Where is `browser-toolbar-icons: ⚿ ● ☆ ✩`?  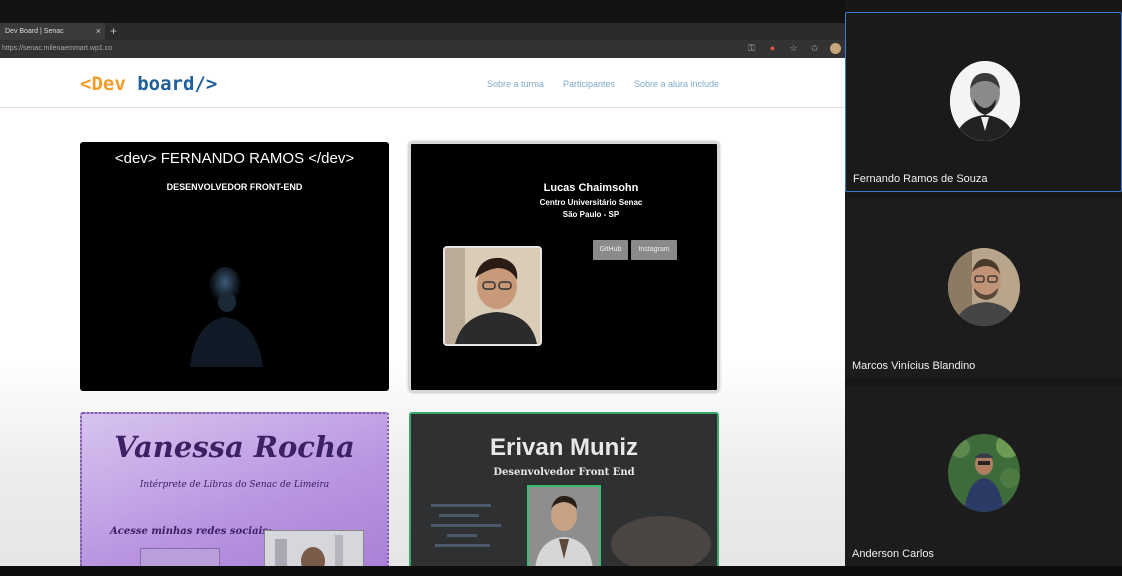
browser-toolbar-icons: ⚿ ● ☆ ✩ is located at coordinates (793, 48).